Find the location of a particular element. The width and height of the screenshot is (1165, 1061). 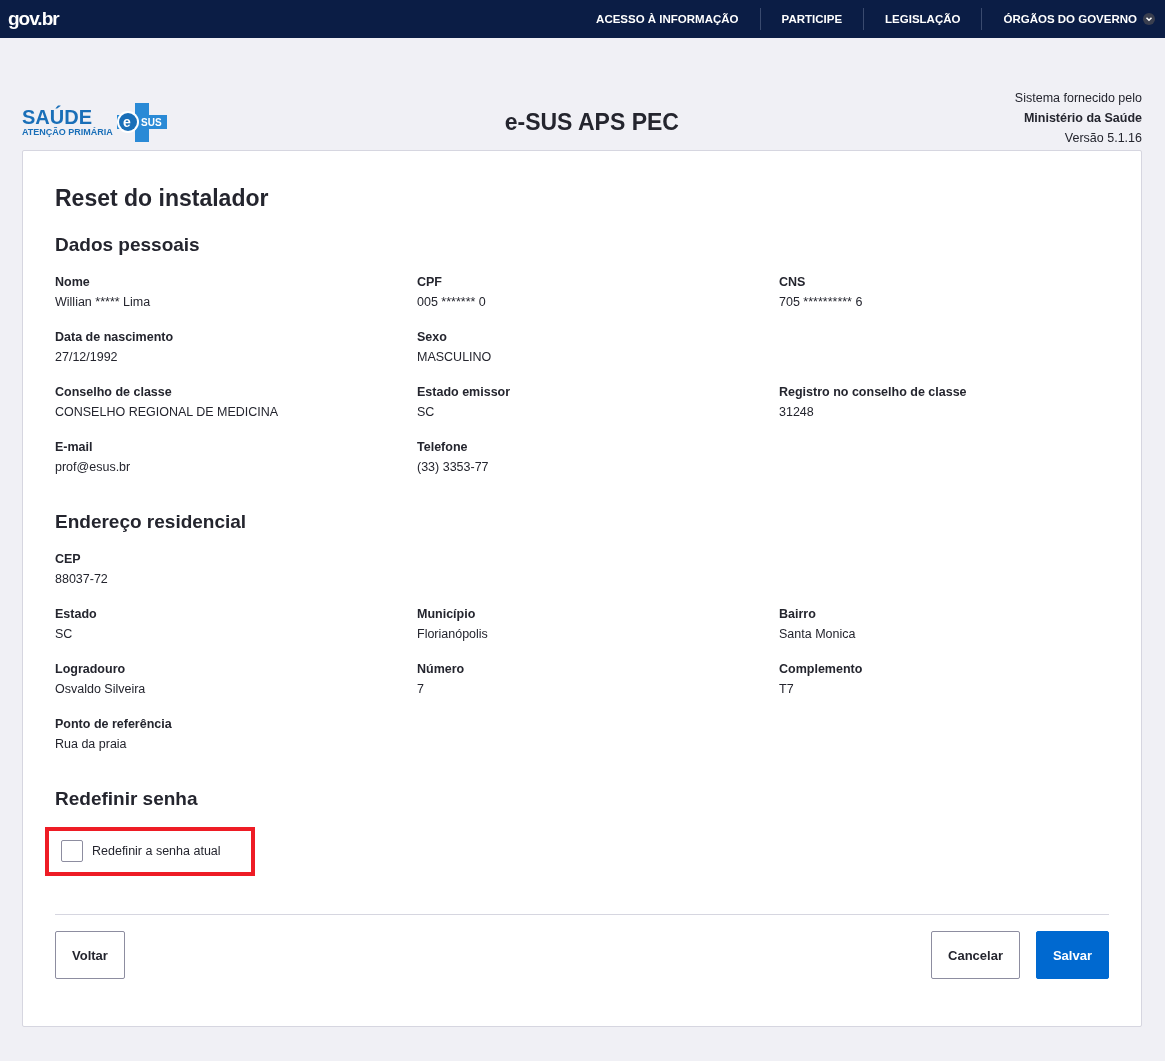

field-label: CPF is located at coordinates (430, 282).